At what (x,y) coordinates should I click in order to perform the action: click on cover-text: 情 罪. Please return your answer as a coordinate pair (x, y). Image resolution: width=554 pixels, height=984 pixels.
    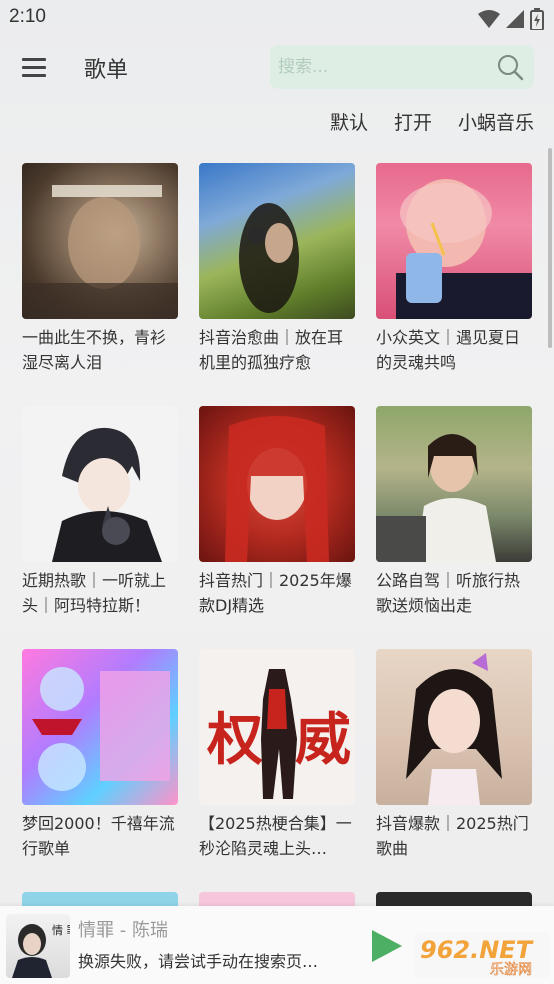
    Looking at the image, I should click on (61, 930).